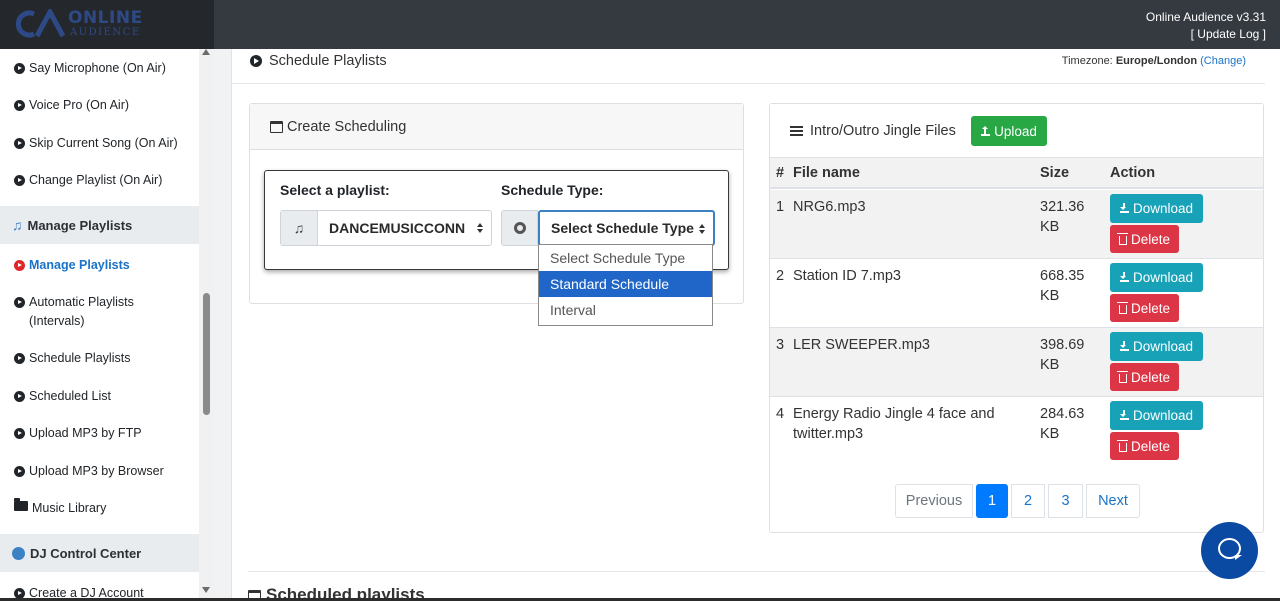 This screenshot has height=601, width=1280. Describe the element at coordinates (1062, 217) in the screenshot. I see `file-size: 321.36 KB` at that location.